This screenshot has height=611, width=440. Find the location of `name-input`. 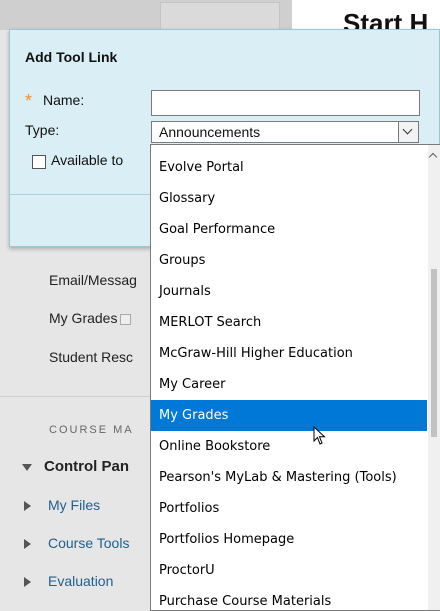

name-input is located at coordinates (285, 103).